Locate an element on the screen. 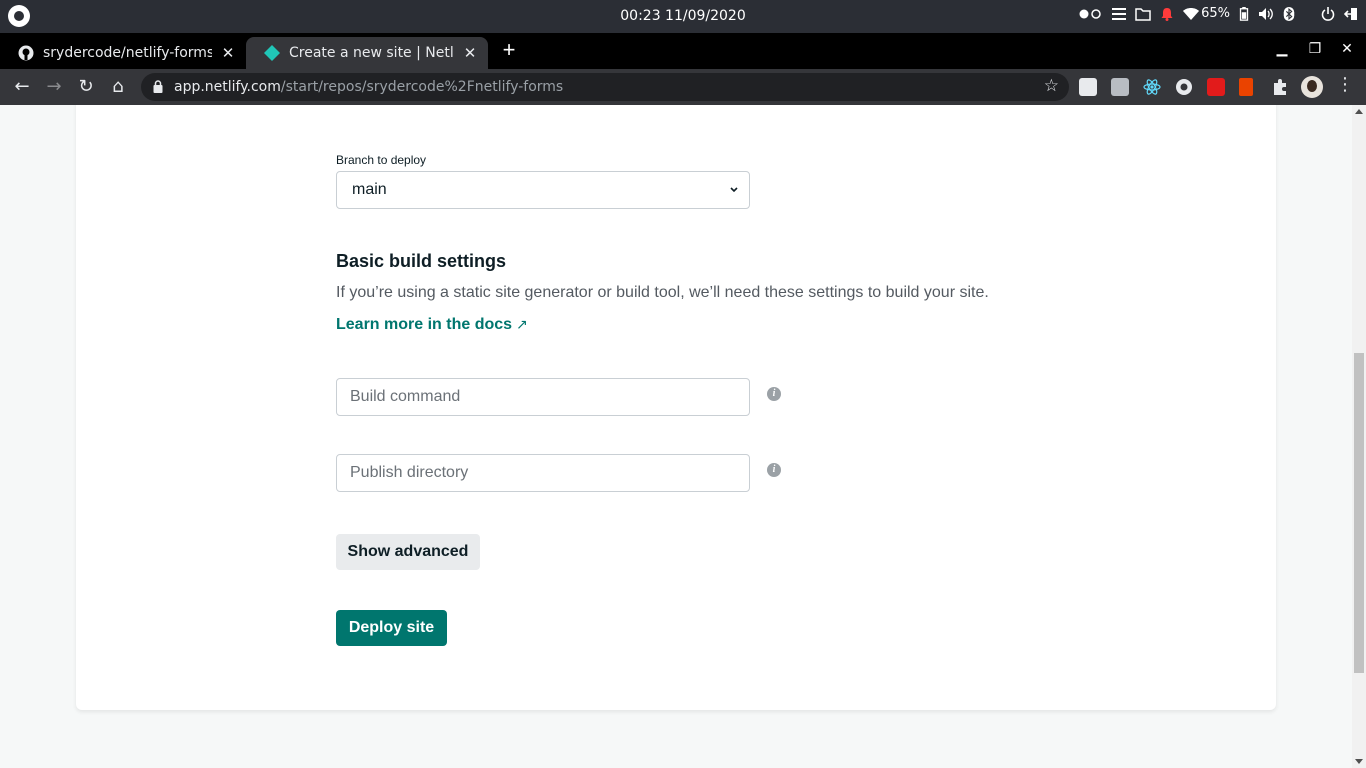  office-icon is located at coordinates (1246, 87).